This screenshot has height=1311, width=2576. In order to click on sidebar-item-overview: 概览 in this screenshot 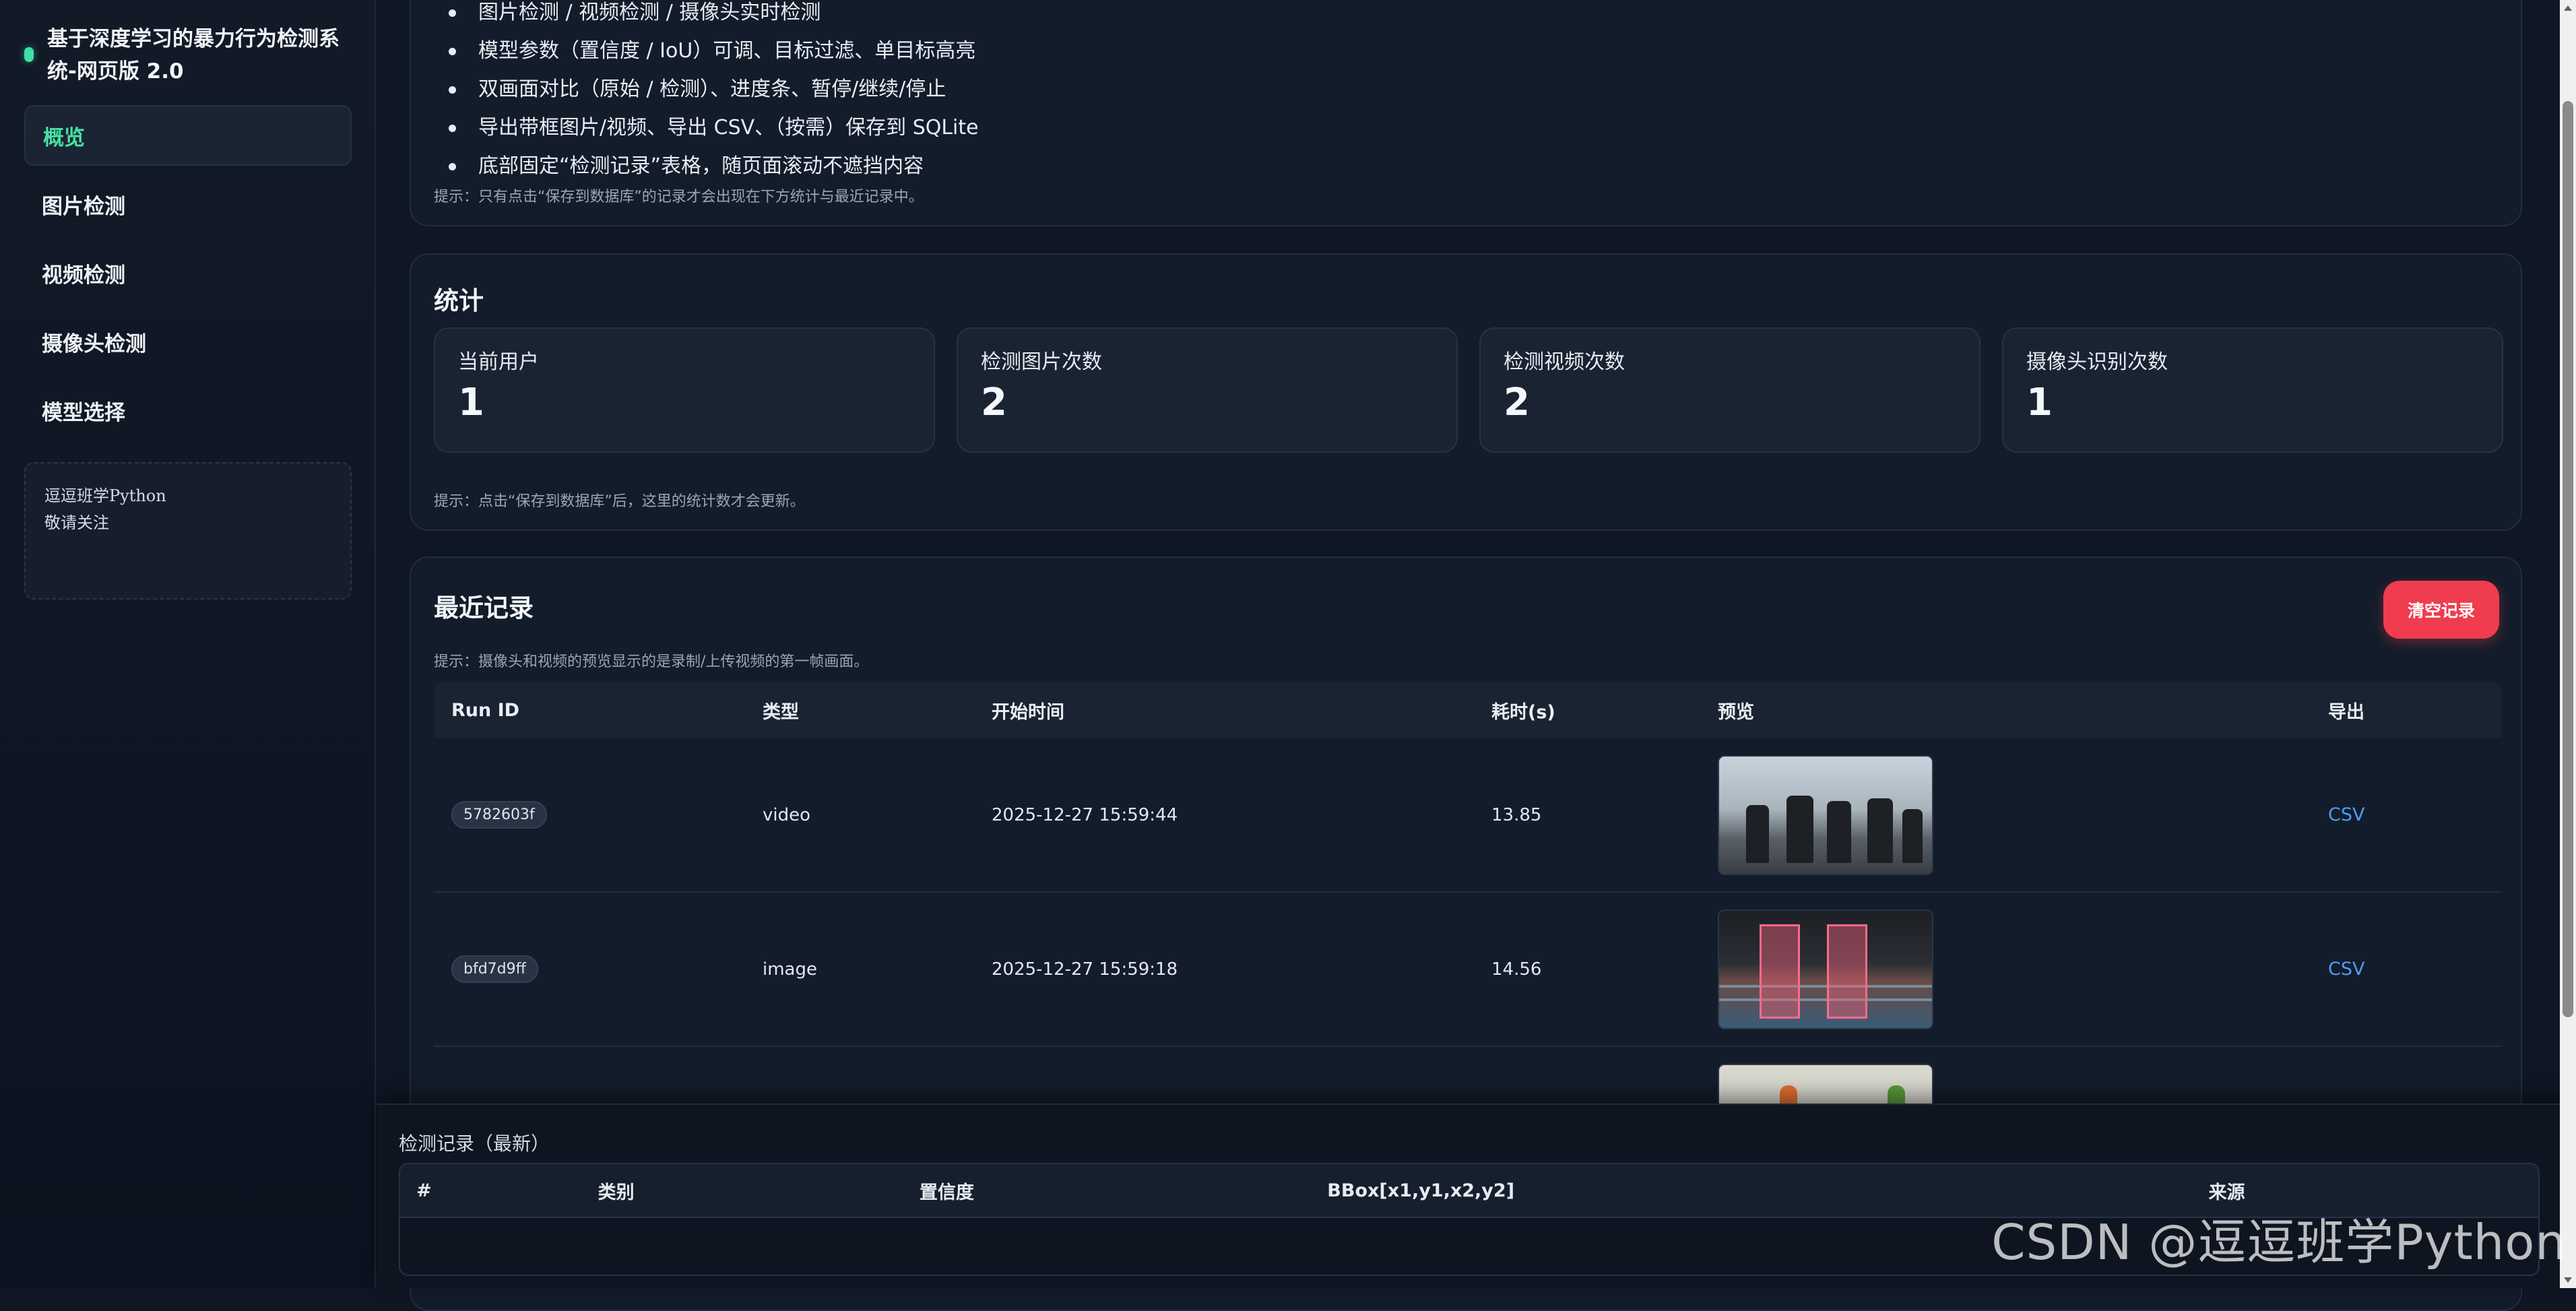, I will do `click(188, 136)`.